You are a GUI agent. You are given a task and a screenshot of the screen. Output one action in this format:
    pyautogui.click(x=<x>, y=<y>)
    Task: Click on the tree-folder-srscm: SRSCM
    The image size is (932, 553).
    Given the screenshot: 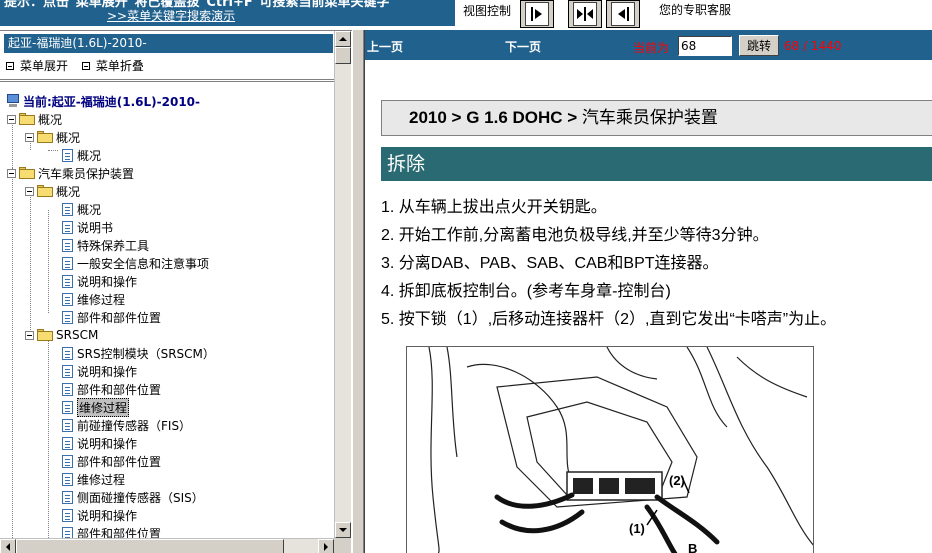 What is the action you would take?
    pyautogui.click(x=61, y=335)
    